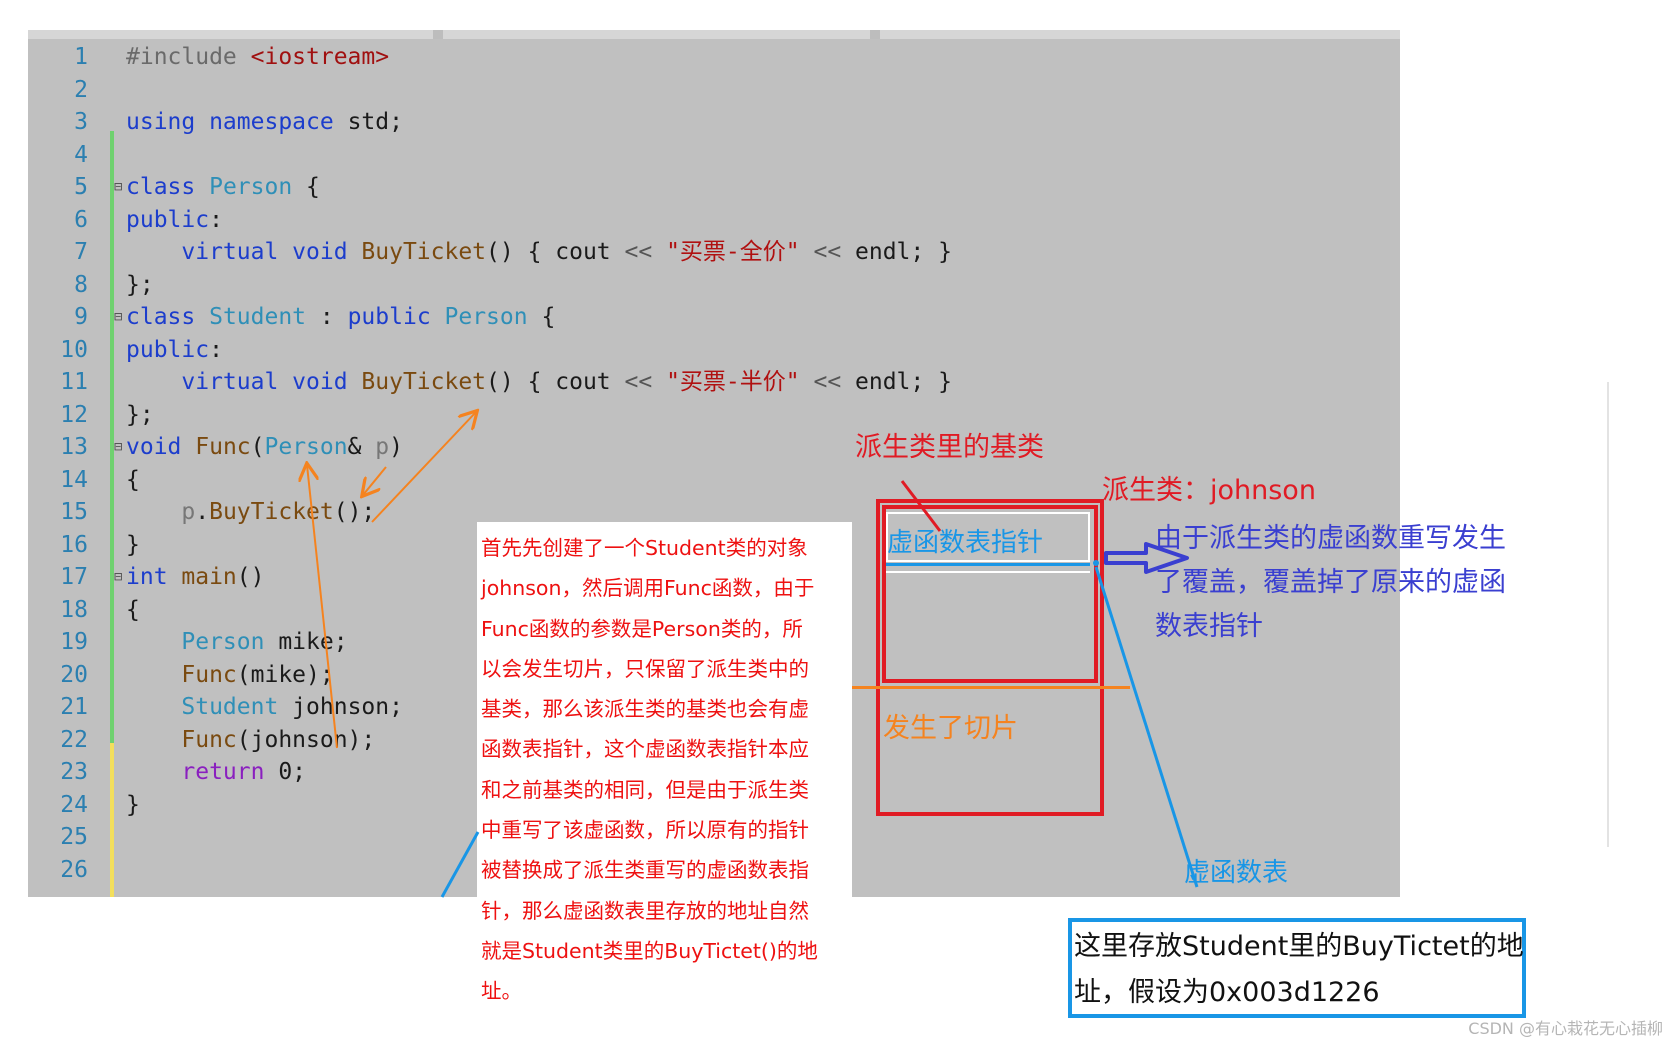 The width and height of the screenshot is (1671, 1043). What do you see at coordinates (1565, 1028) in the screenshot?
I see `watermark: CSDN @有心栽花无心插柳` at bounding box center [1565, 1028].